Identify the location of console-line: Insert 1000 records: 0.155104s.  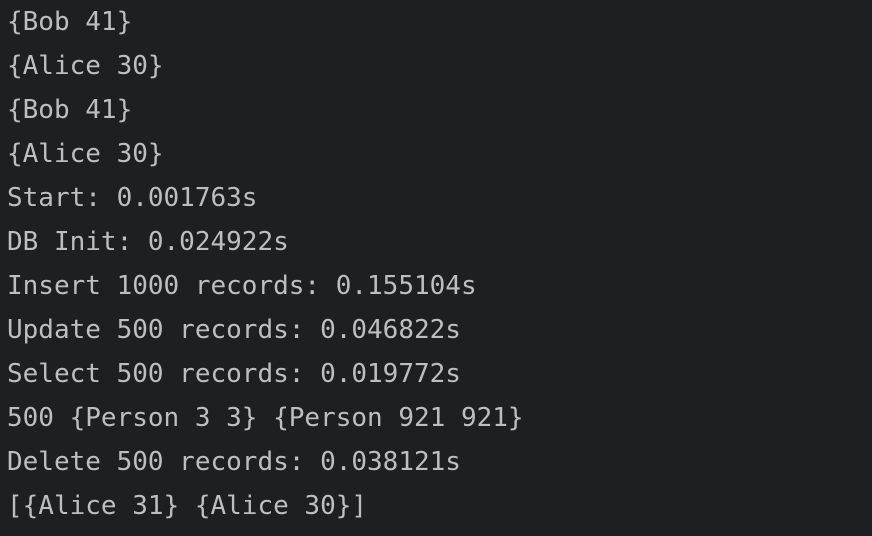
(242, 286).